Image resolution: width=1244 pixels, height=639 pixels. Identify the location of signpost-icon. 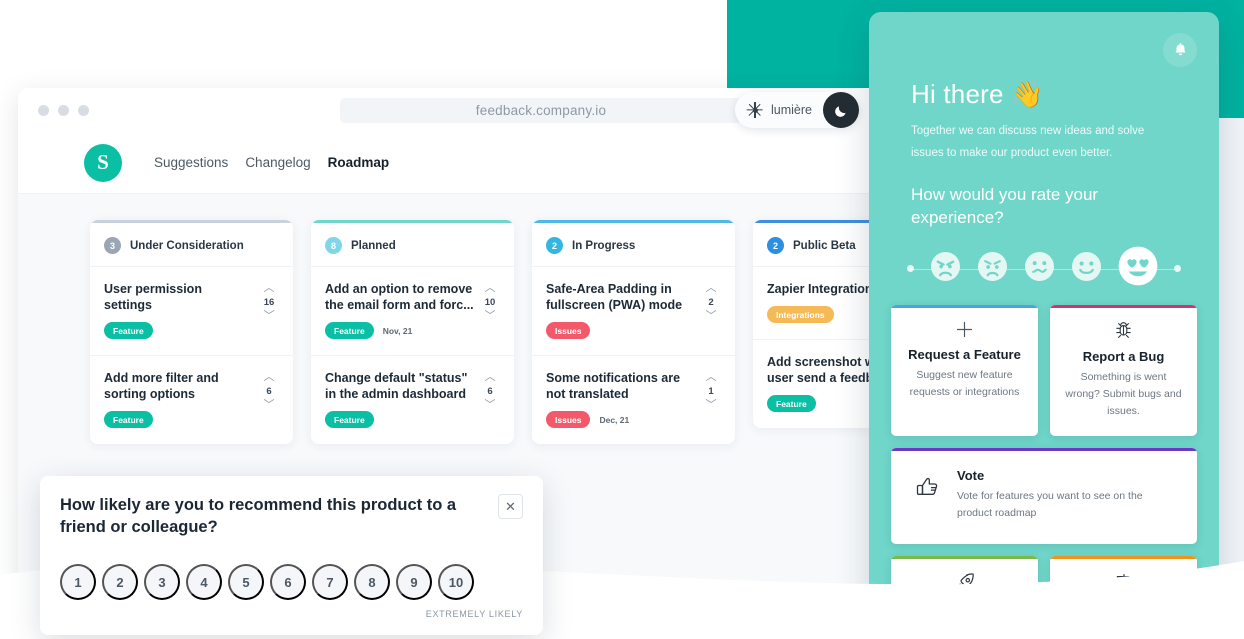
(1123, 582).